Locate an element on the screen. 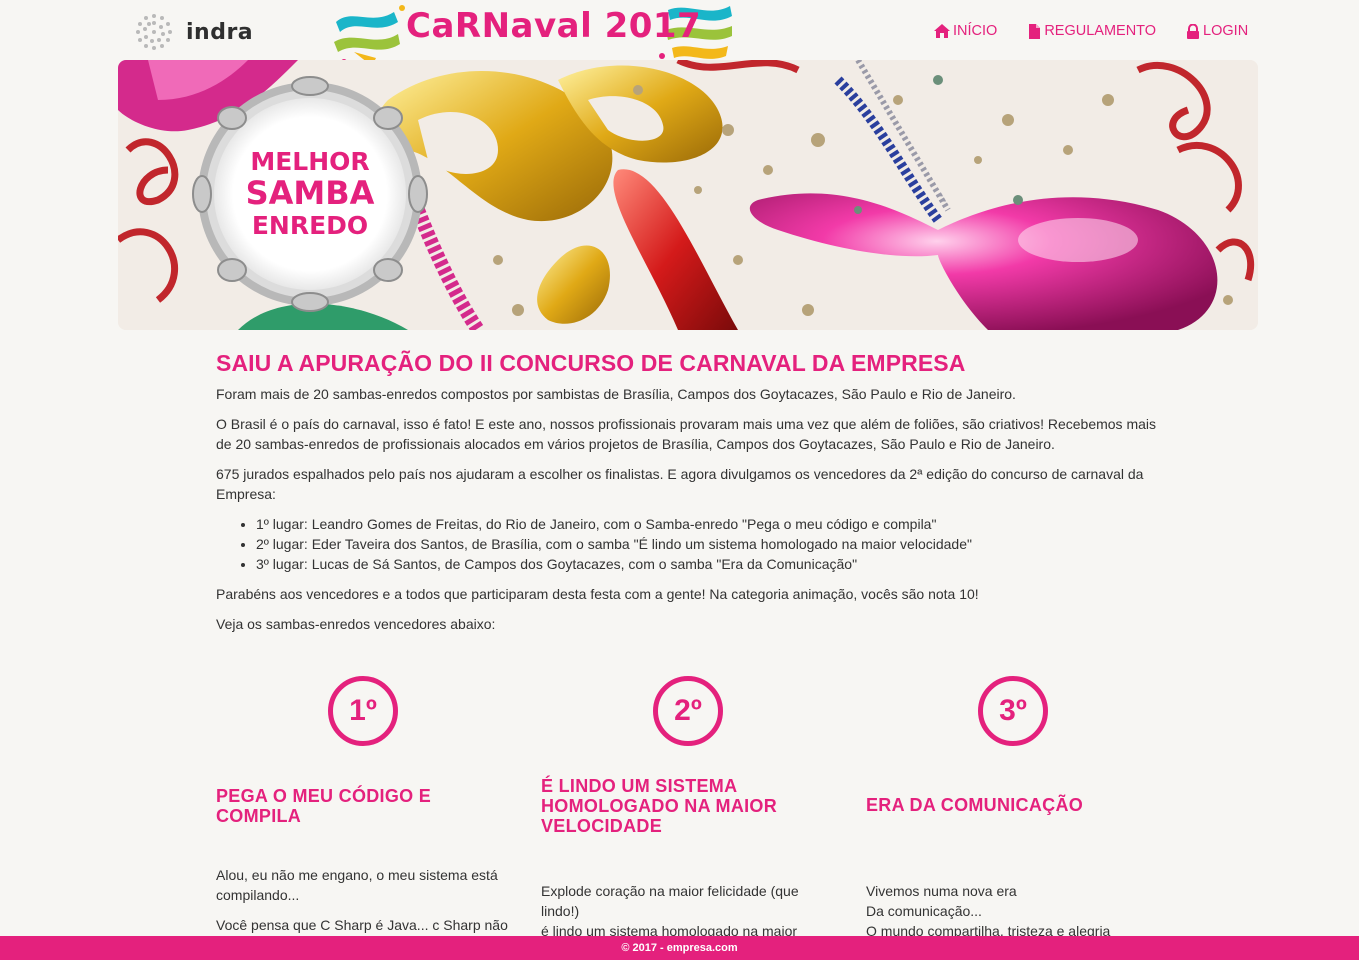 This screenshot has width=1359, height=960. nav-login: LOGIN is located at coordinates (1217, 31).